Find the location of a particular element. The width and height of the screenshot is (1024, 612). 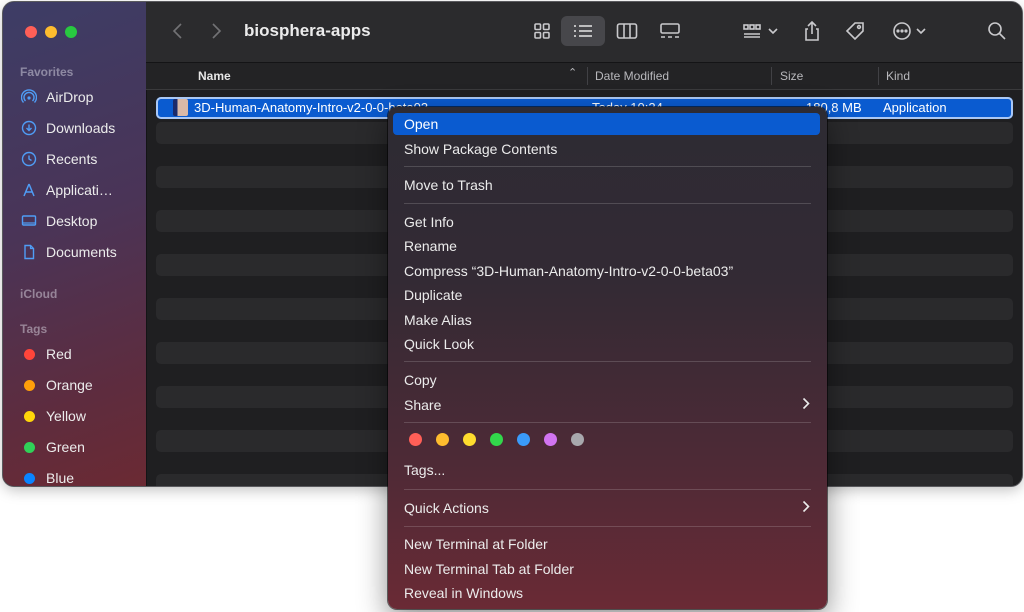

list-view-button is located at coordinates (583, 31).